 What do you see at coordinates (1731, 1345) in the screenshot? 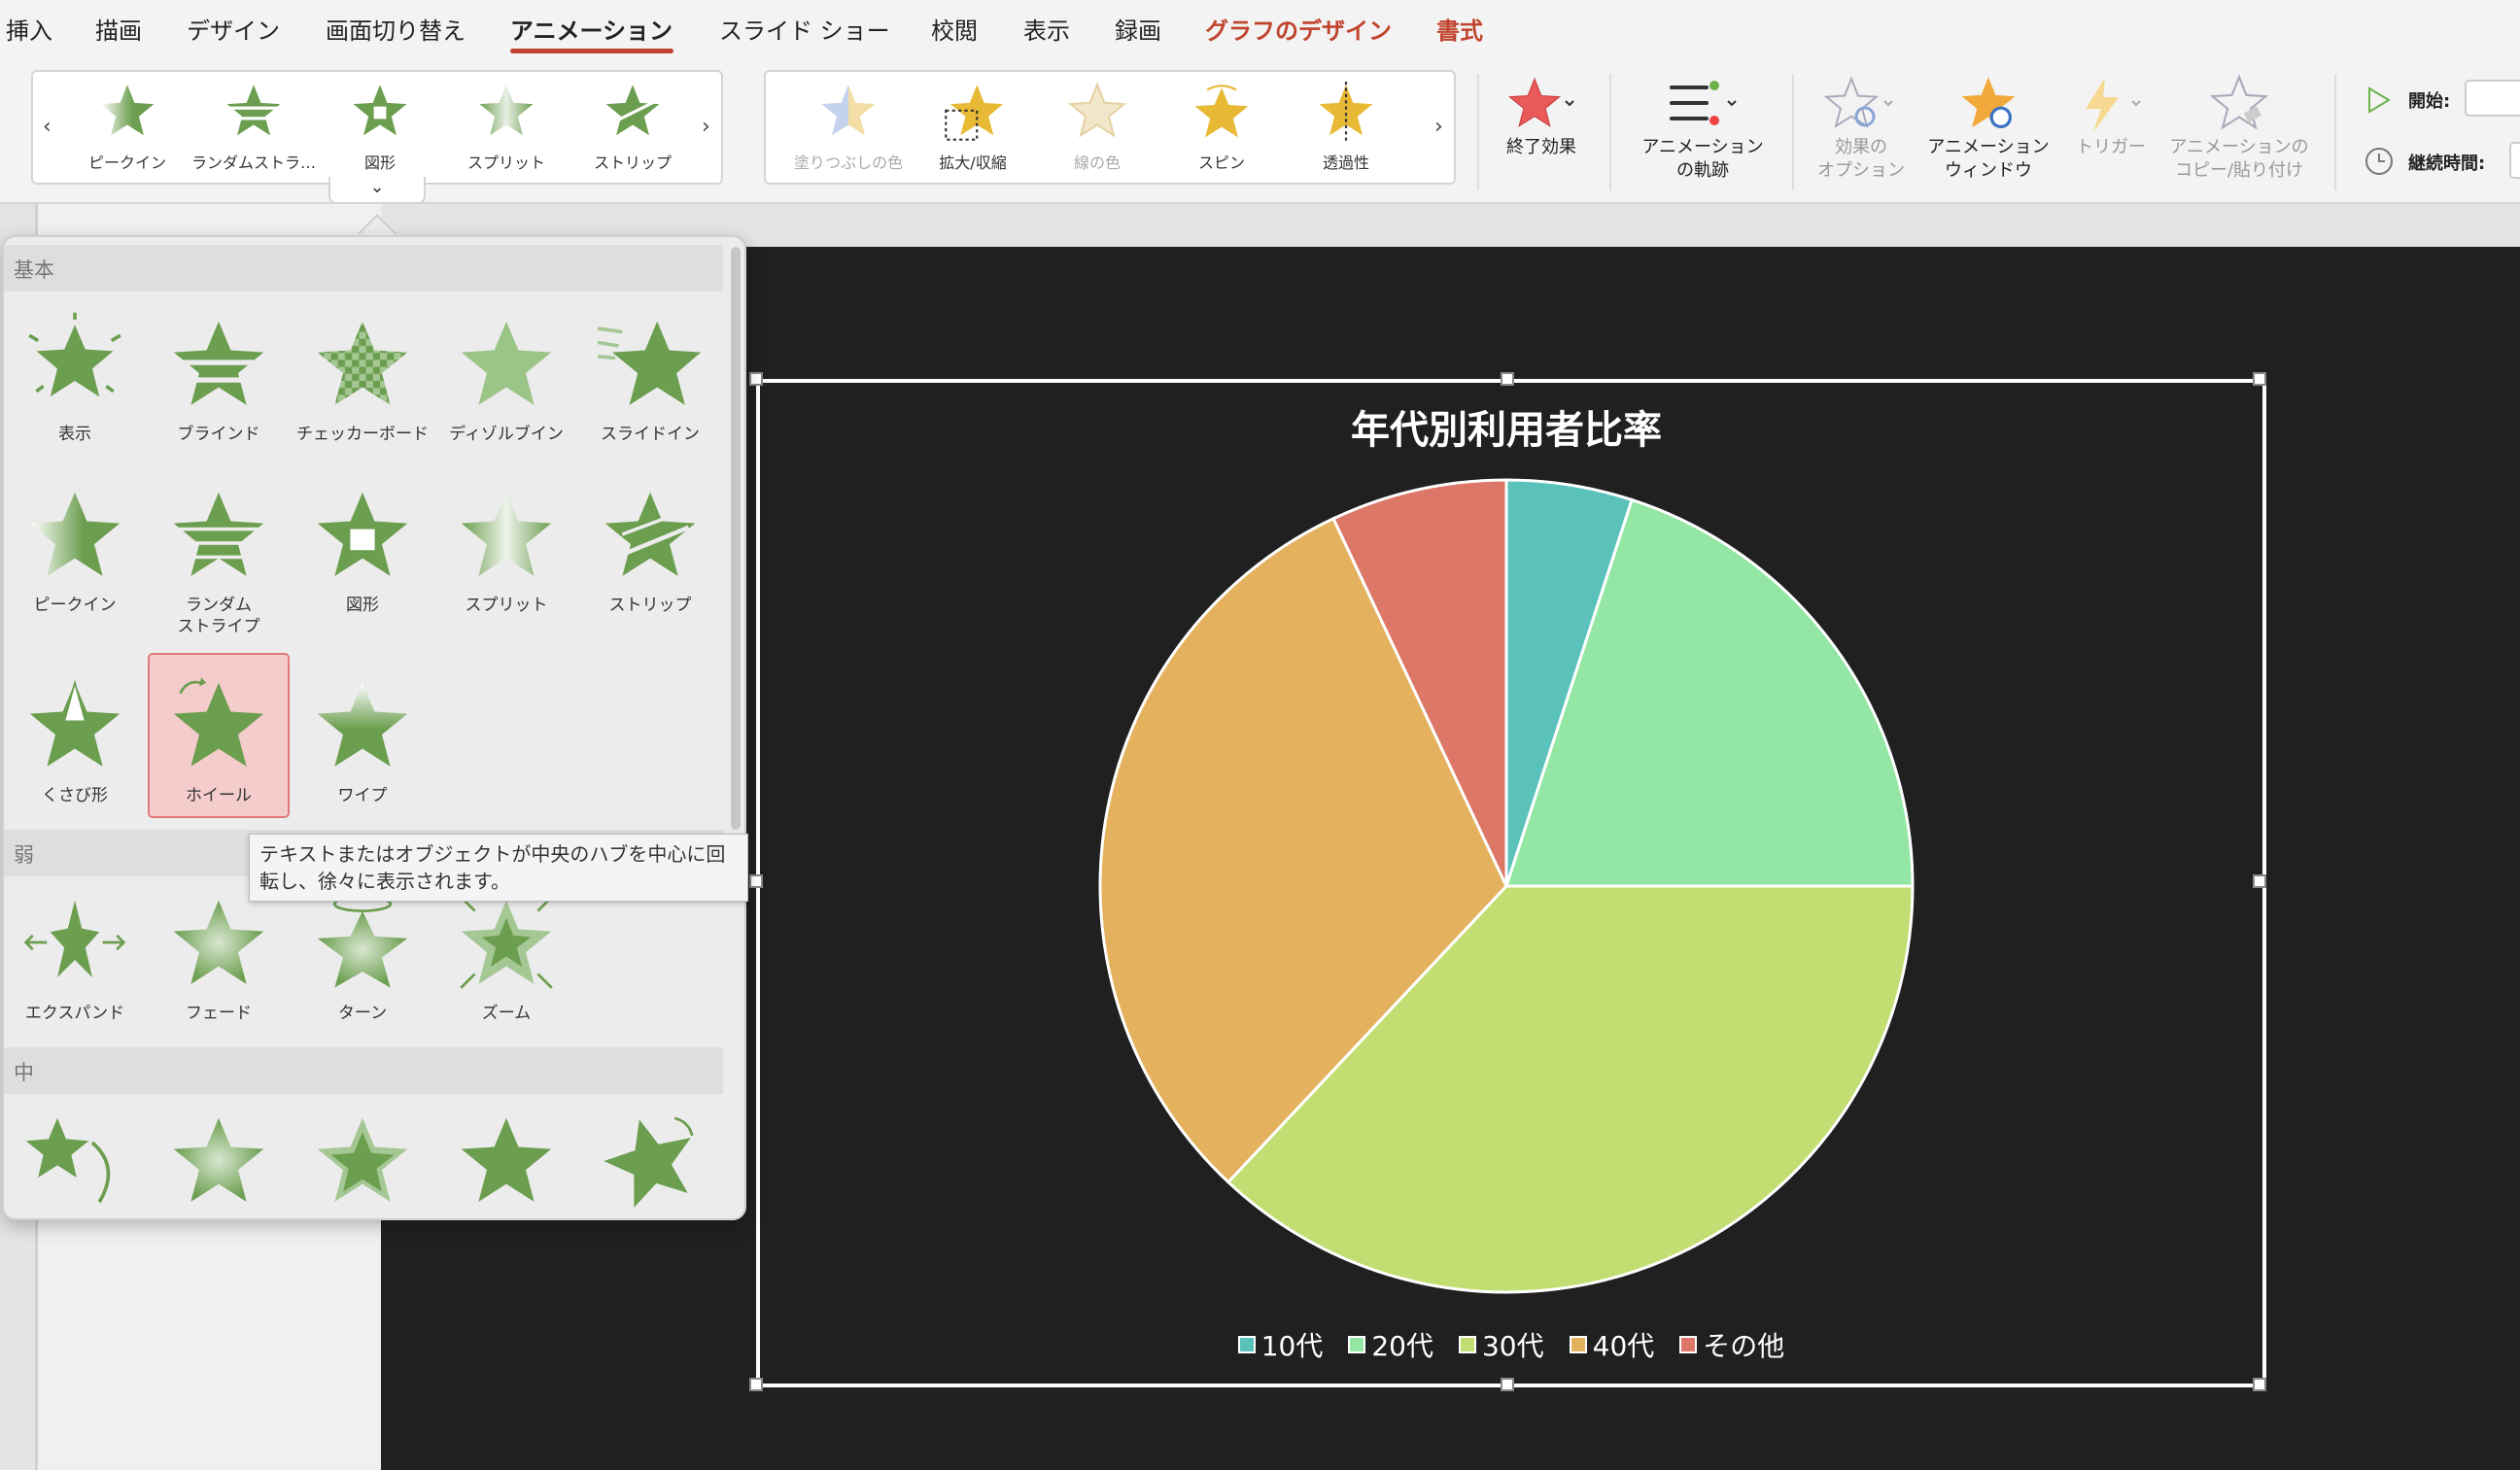
I see `legend-item-4: その他` at bounding box center [1731, 1345].